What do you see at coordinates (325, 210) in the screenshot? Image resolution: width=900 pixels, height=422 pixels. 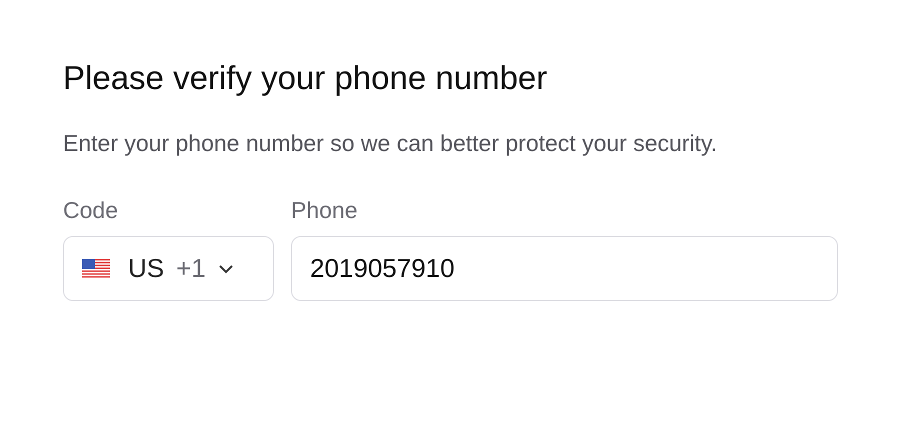 I see `field-label: Phone` at bounding box center [325, 210].